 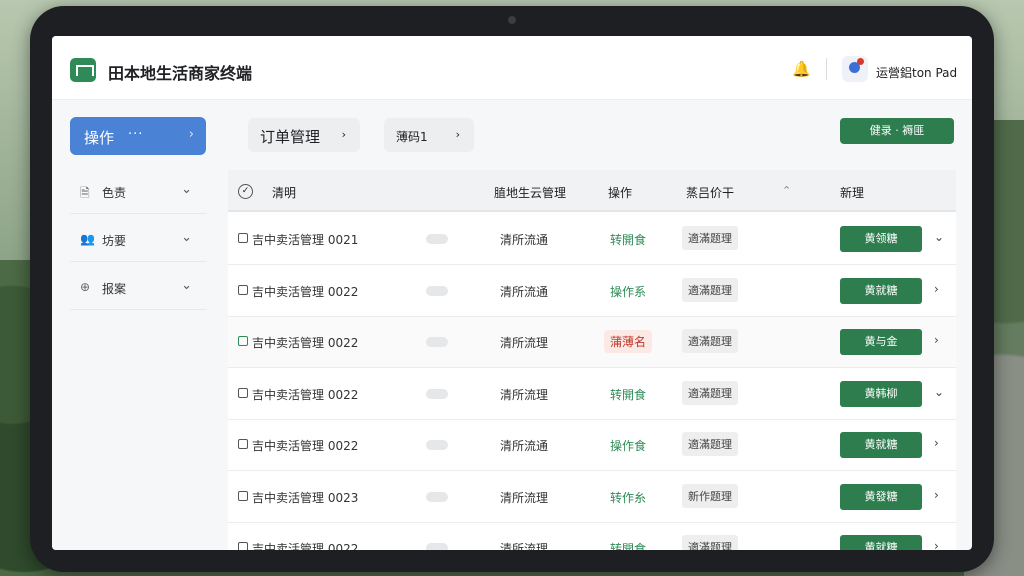 What do you see at coordinates (628, 341) in the screenshot?
I see `row-status: 蒲薄名` at bounding box center [628, 341].